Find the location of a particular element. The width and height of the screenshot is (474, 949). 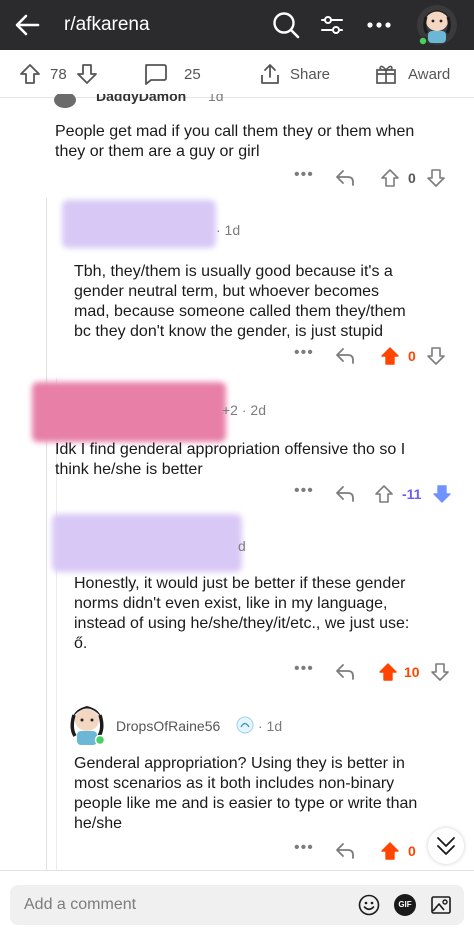

upvote-count: 78 is located at coordinates (58, 74).